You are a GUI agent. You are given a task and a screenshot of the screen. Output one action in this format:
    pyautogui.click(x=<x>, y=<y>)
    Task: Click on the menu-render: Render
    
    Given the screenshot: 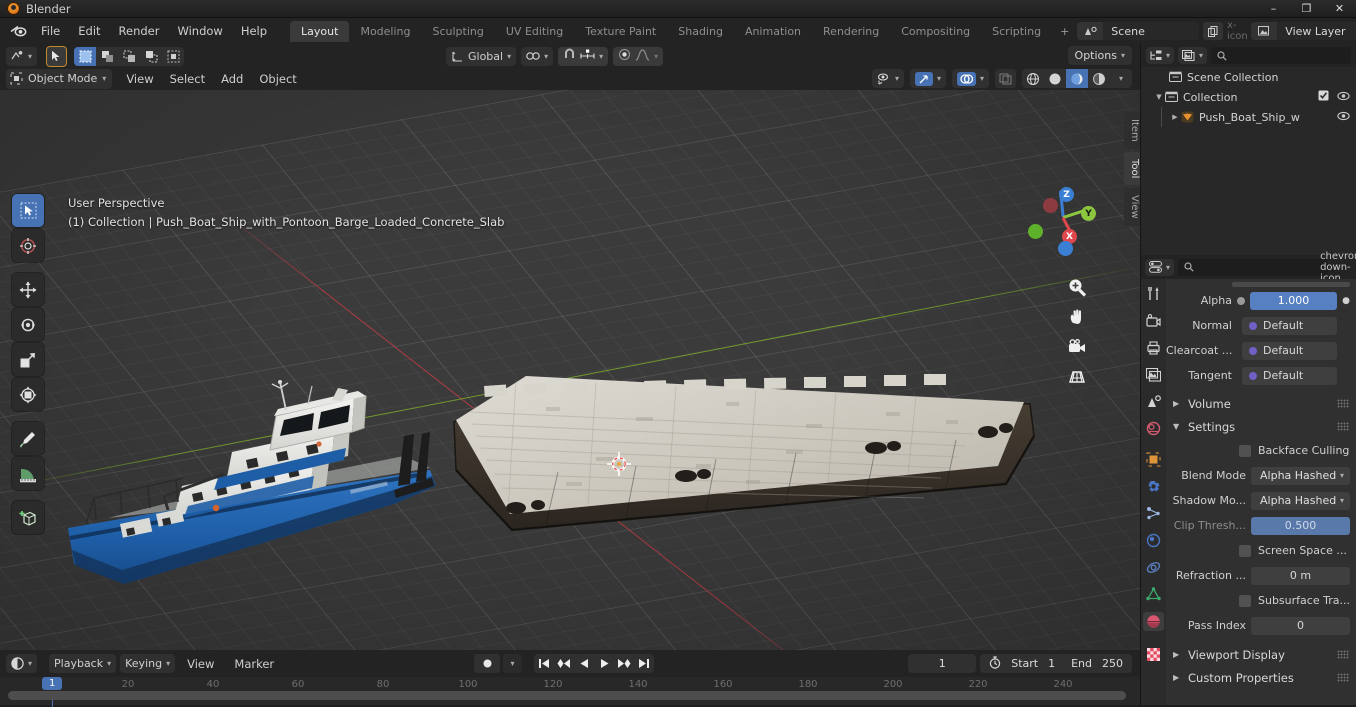 What is the action you would take?
    pyautogui.click(x=139, y=31)
    